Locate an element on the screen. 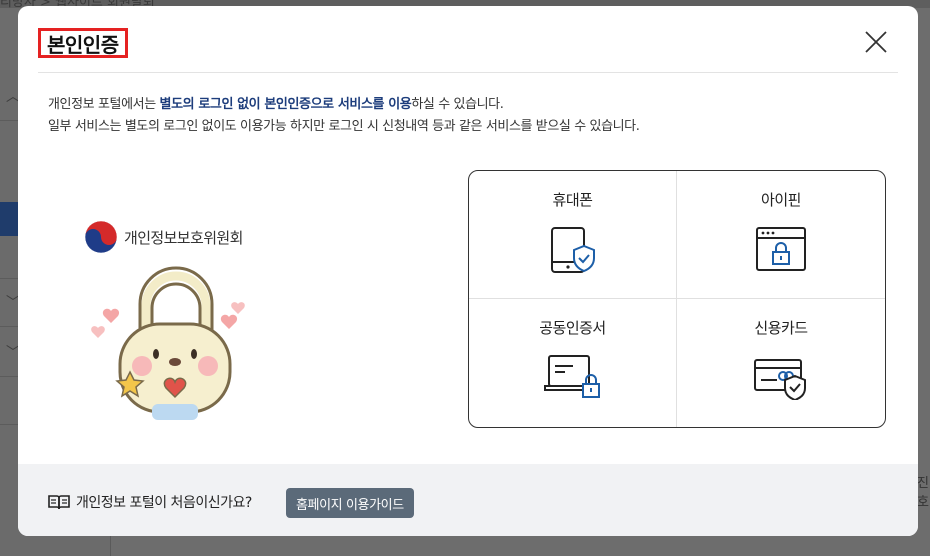 This screenshot has width=930, height=556. taegeuk-emblem-icon is located at coordinates (101, 237).